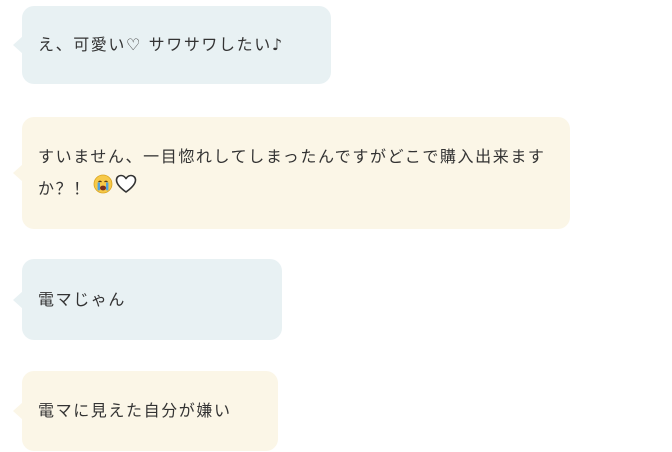 This screenshot has height=452, width=672. Describe the element at coordinates (296, 173) in the screenshot. I see `message-text-block: すいません、一目惚れしてしまったんですがどこで購入出来ますか？！` at that location.